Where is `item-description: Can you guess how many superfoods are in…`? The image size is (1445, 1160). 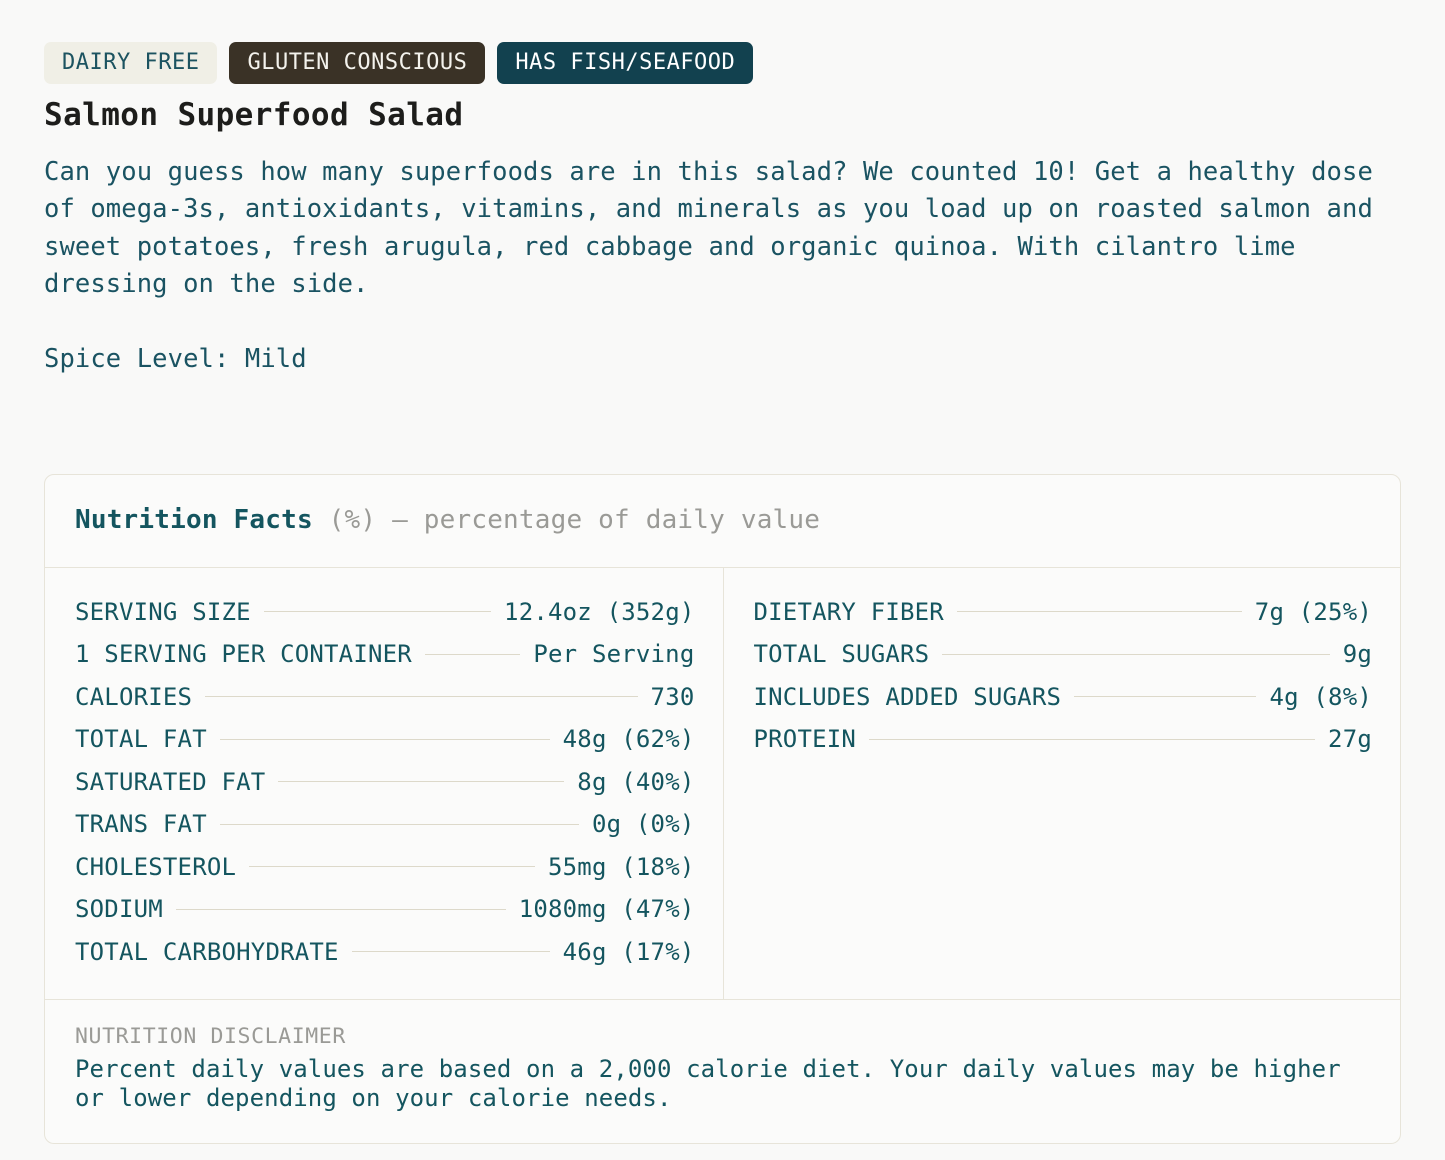
item-description: Can you guess how many superfoods are in… is located at coordinates (716, 228).